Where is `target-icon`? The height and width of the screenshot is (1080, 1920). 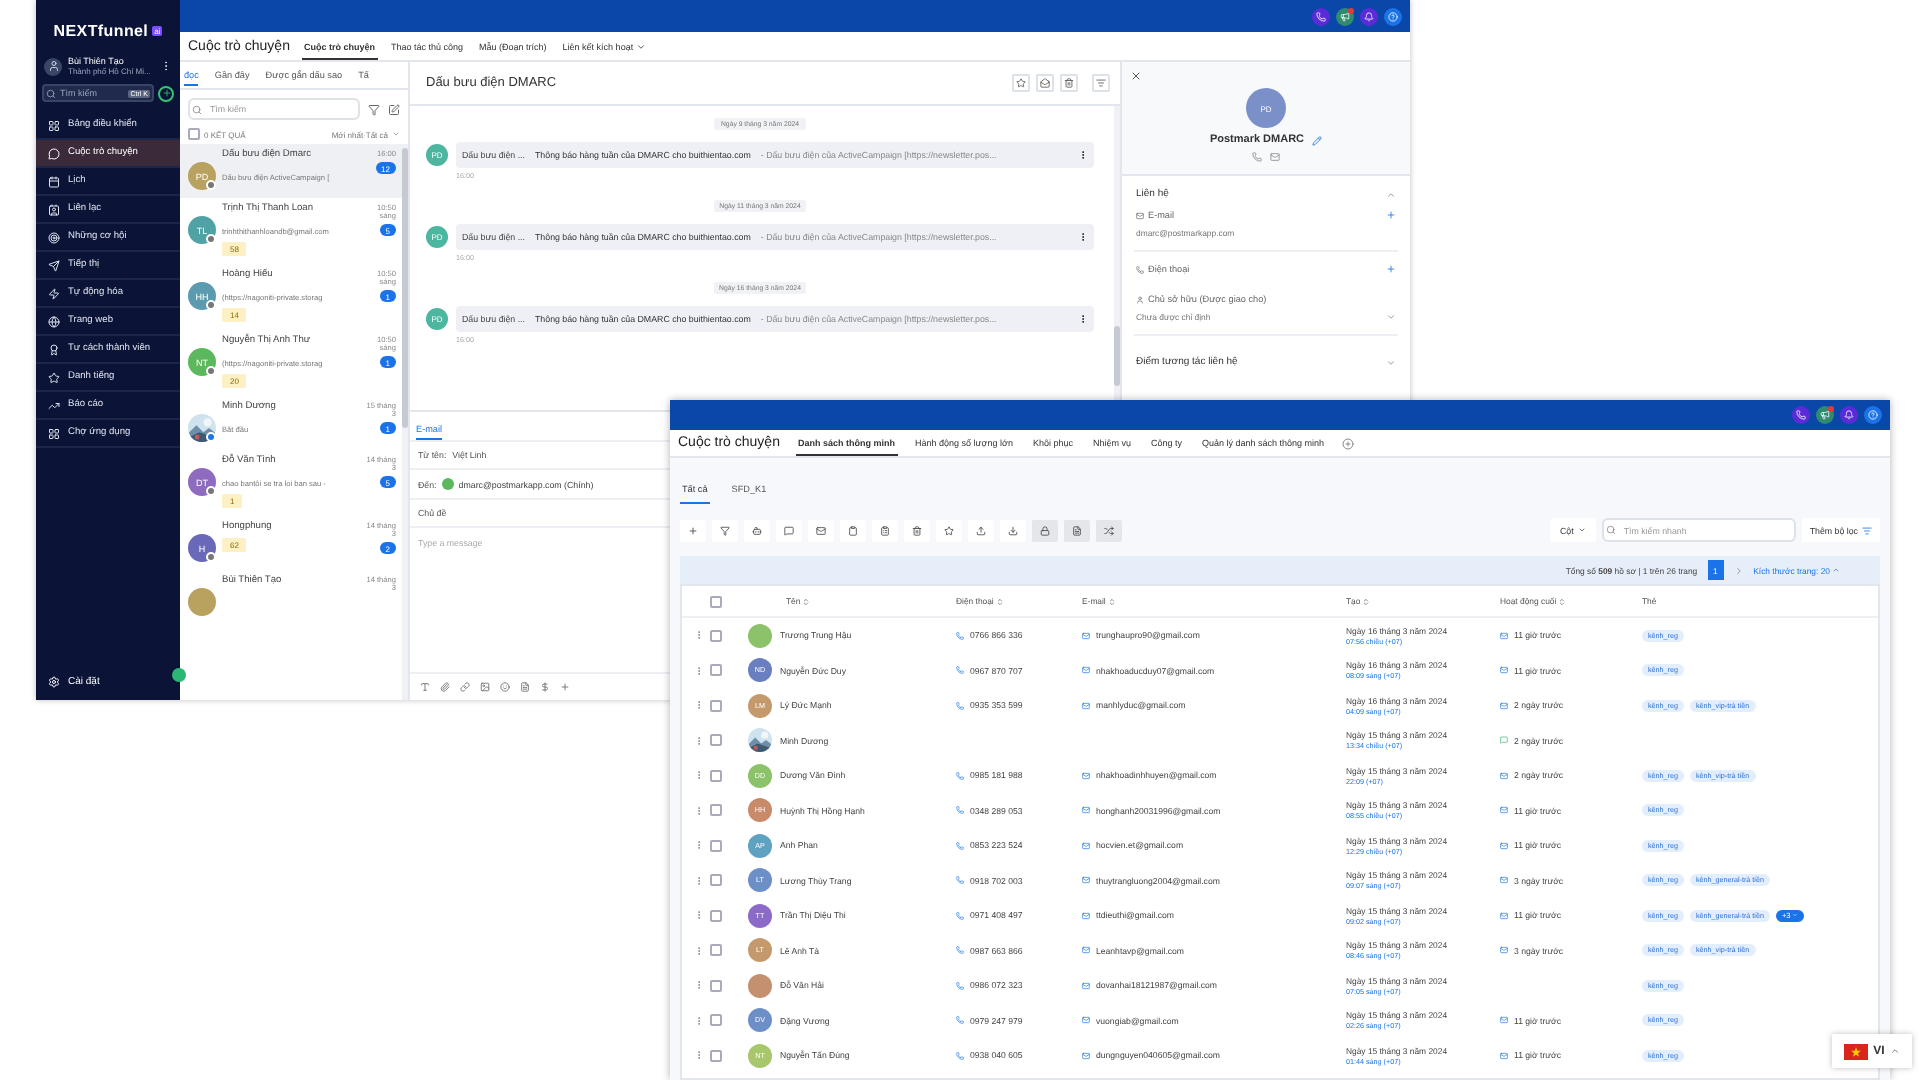
target-icon is located at coordinates (54, 237).